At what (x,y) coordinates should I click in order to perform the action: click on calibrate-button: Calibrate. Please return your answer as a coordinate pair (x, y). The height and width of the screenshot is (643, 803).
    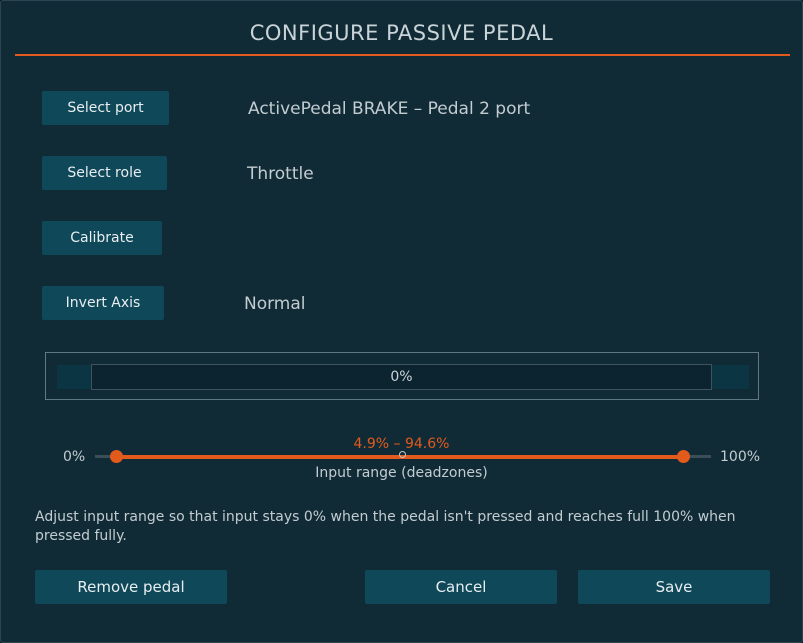
    Looking at the image, I should click on (102, 238).